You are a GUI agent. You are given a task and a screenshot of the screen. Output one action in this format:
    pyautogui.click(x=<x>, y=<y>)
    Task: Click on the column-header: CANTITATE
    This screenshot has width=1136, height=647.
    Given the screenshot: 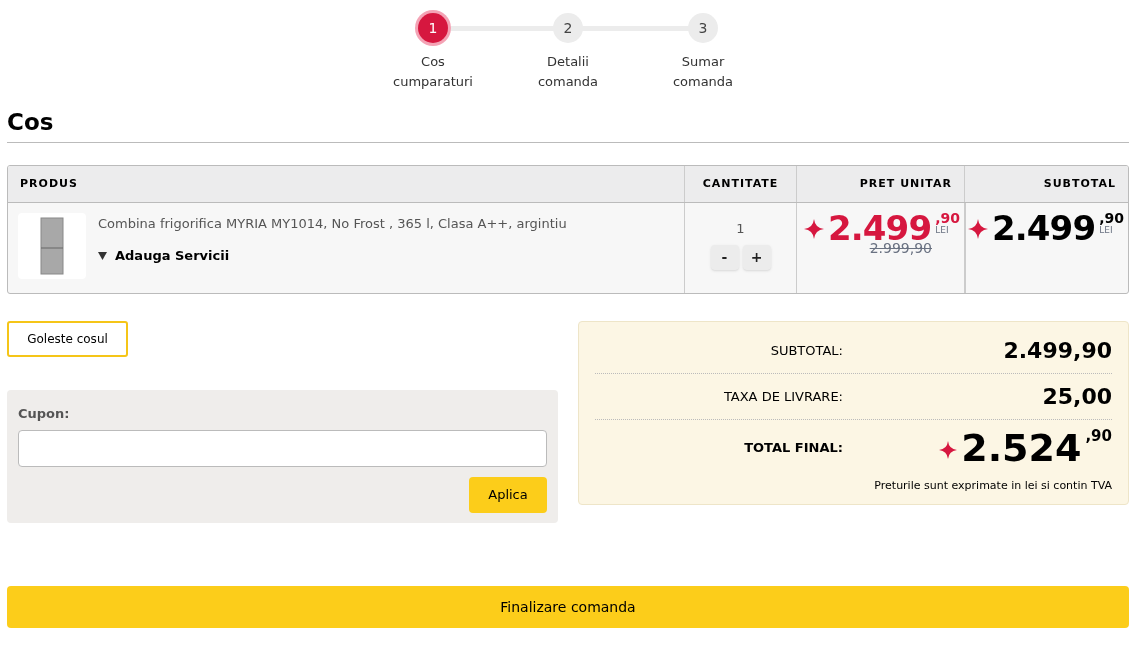 What is the action you would take?
    pyautogui.click(x=740, y=183)
    